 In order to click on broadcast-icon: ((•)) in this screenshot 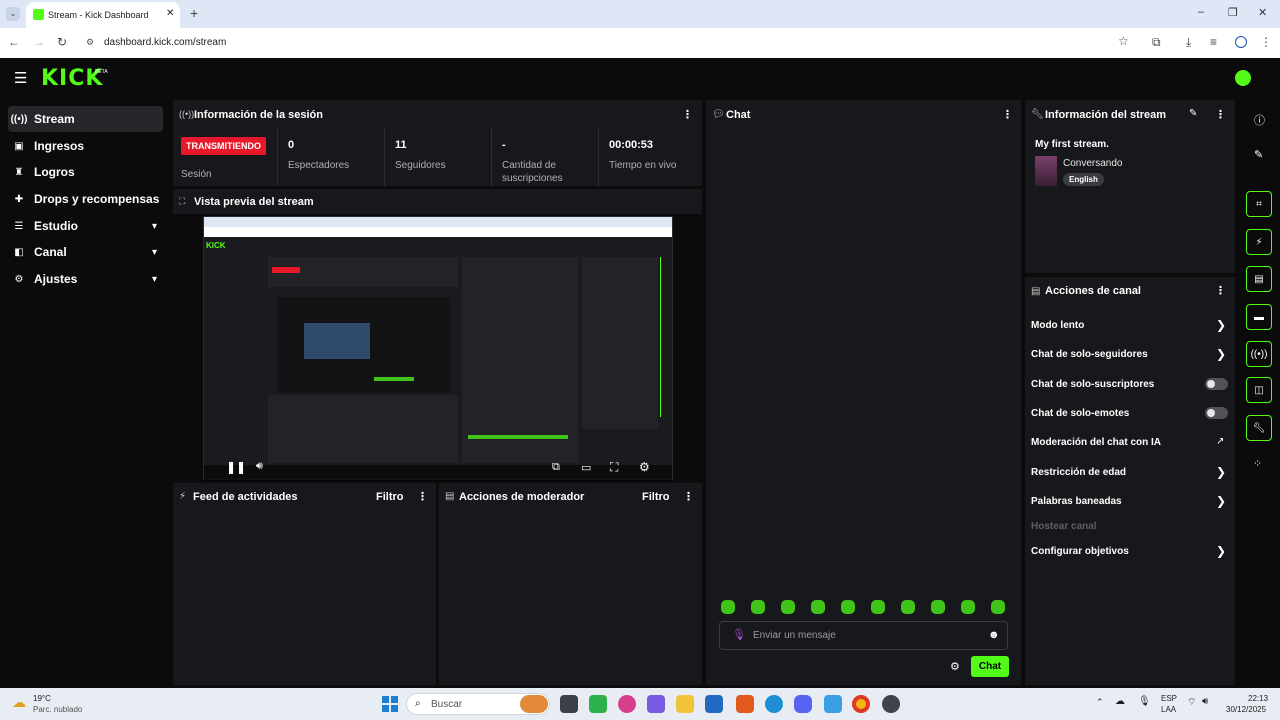, I will do `click(1259, 354)`.